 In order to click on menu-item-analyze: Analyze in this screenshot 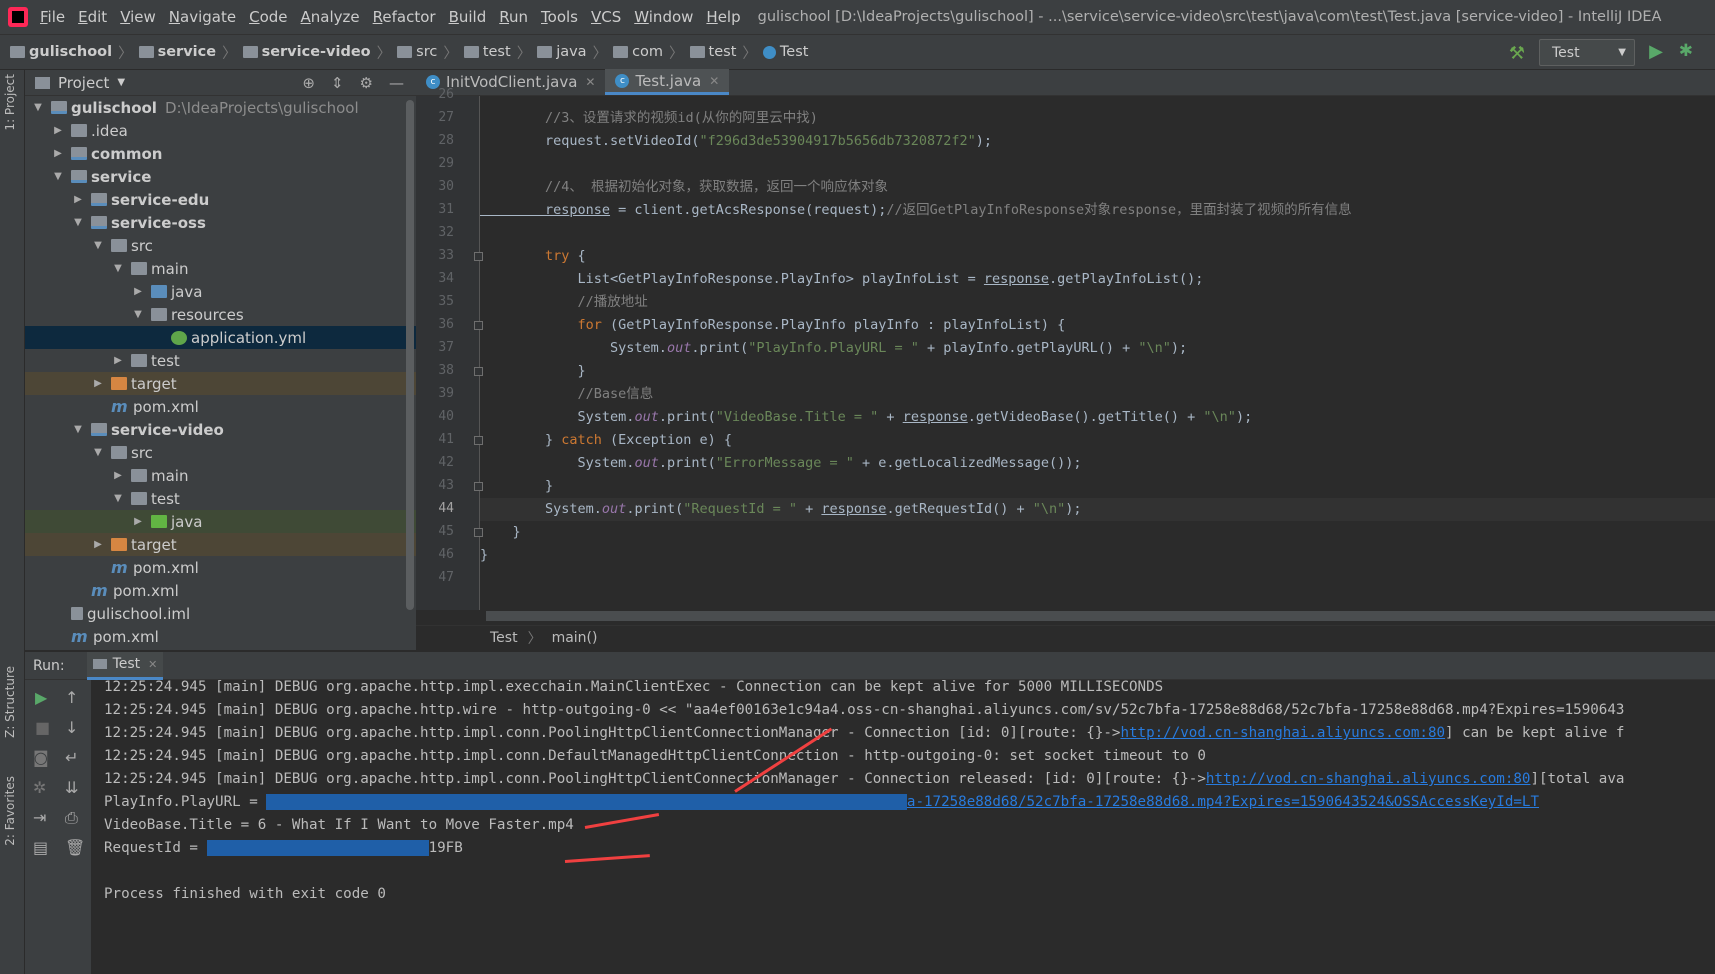, I will do `click(330, 17)`.